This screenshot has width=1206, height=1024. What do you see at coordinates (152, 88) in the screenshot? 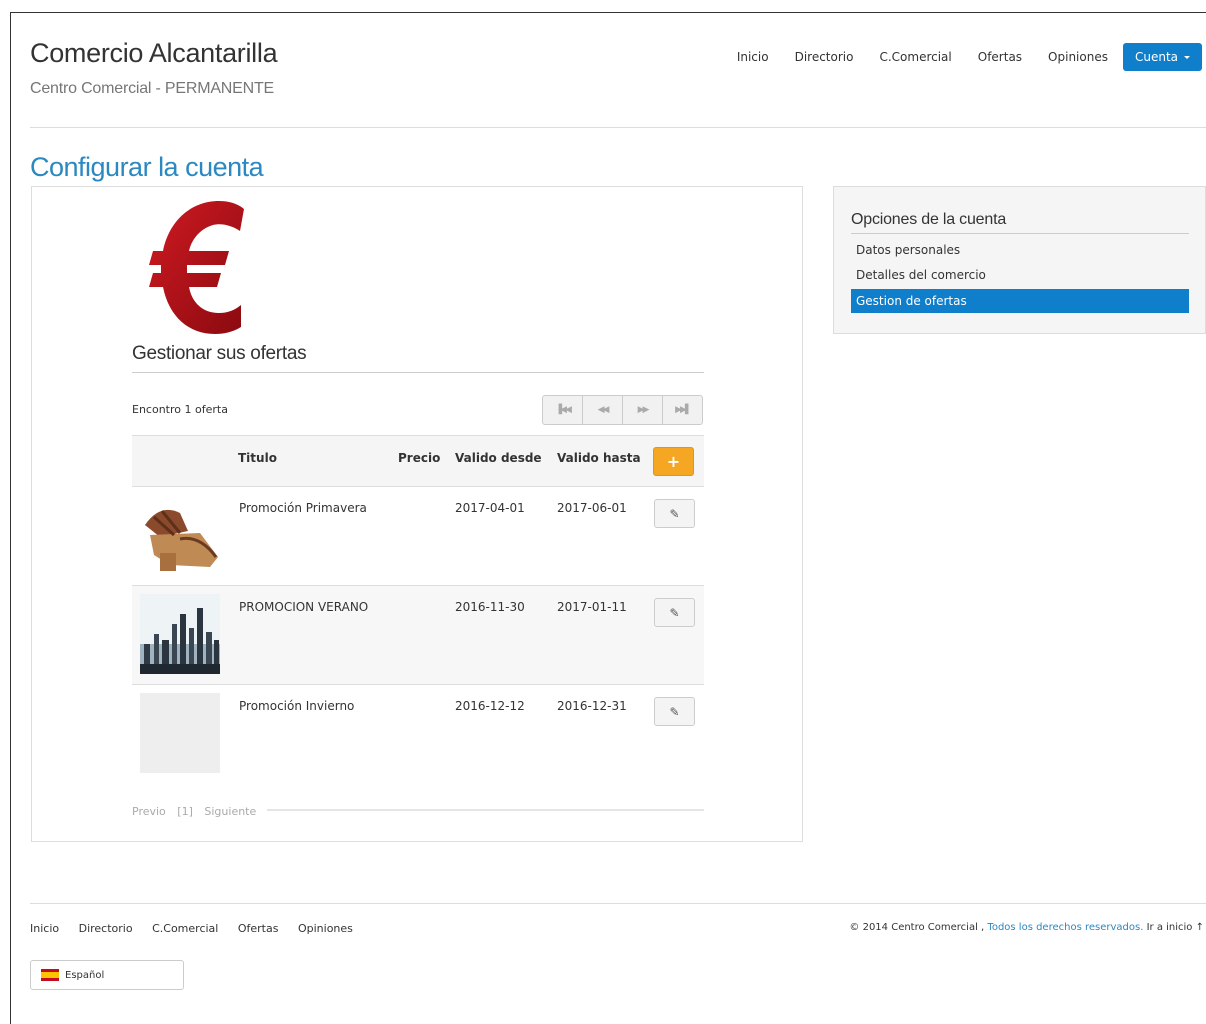
I see `site-subtitle: Centro Comercial - PERMANENTE` at bounding box center [152, 88].